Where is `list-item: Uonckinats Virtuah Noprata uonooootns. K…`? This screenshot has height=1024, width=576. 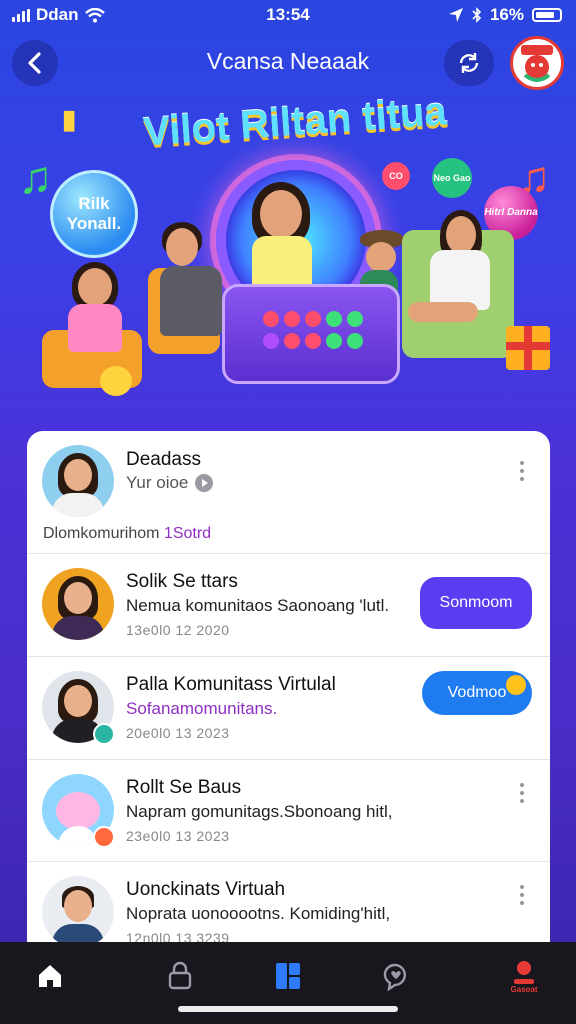
list-item: Uonckinats Virtuah Noprata uonooootns. K… is located at coordinates (288, 906).